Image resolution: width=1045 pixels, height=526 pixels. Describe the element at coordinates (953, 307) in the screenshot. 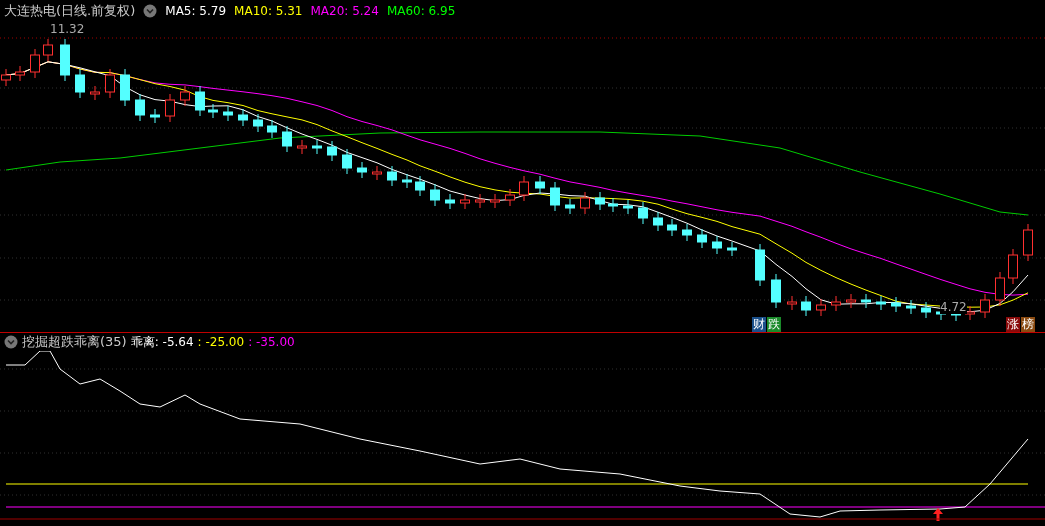

I see `low-price-label: 4.72` at that location.